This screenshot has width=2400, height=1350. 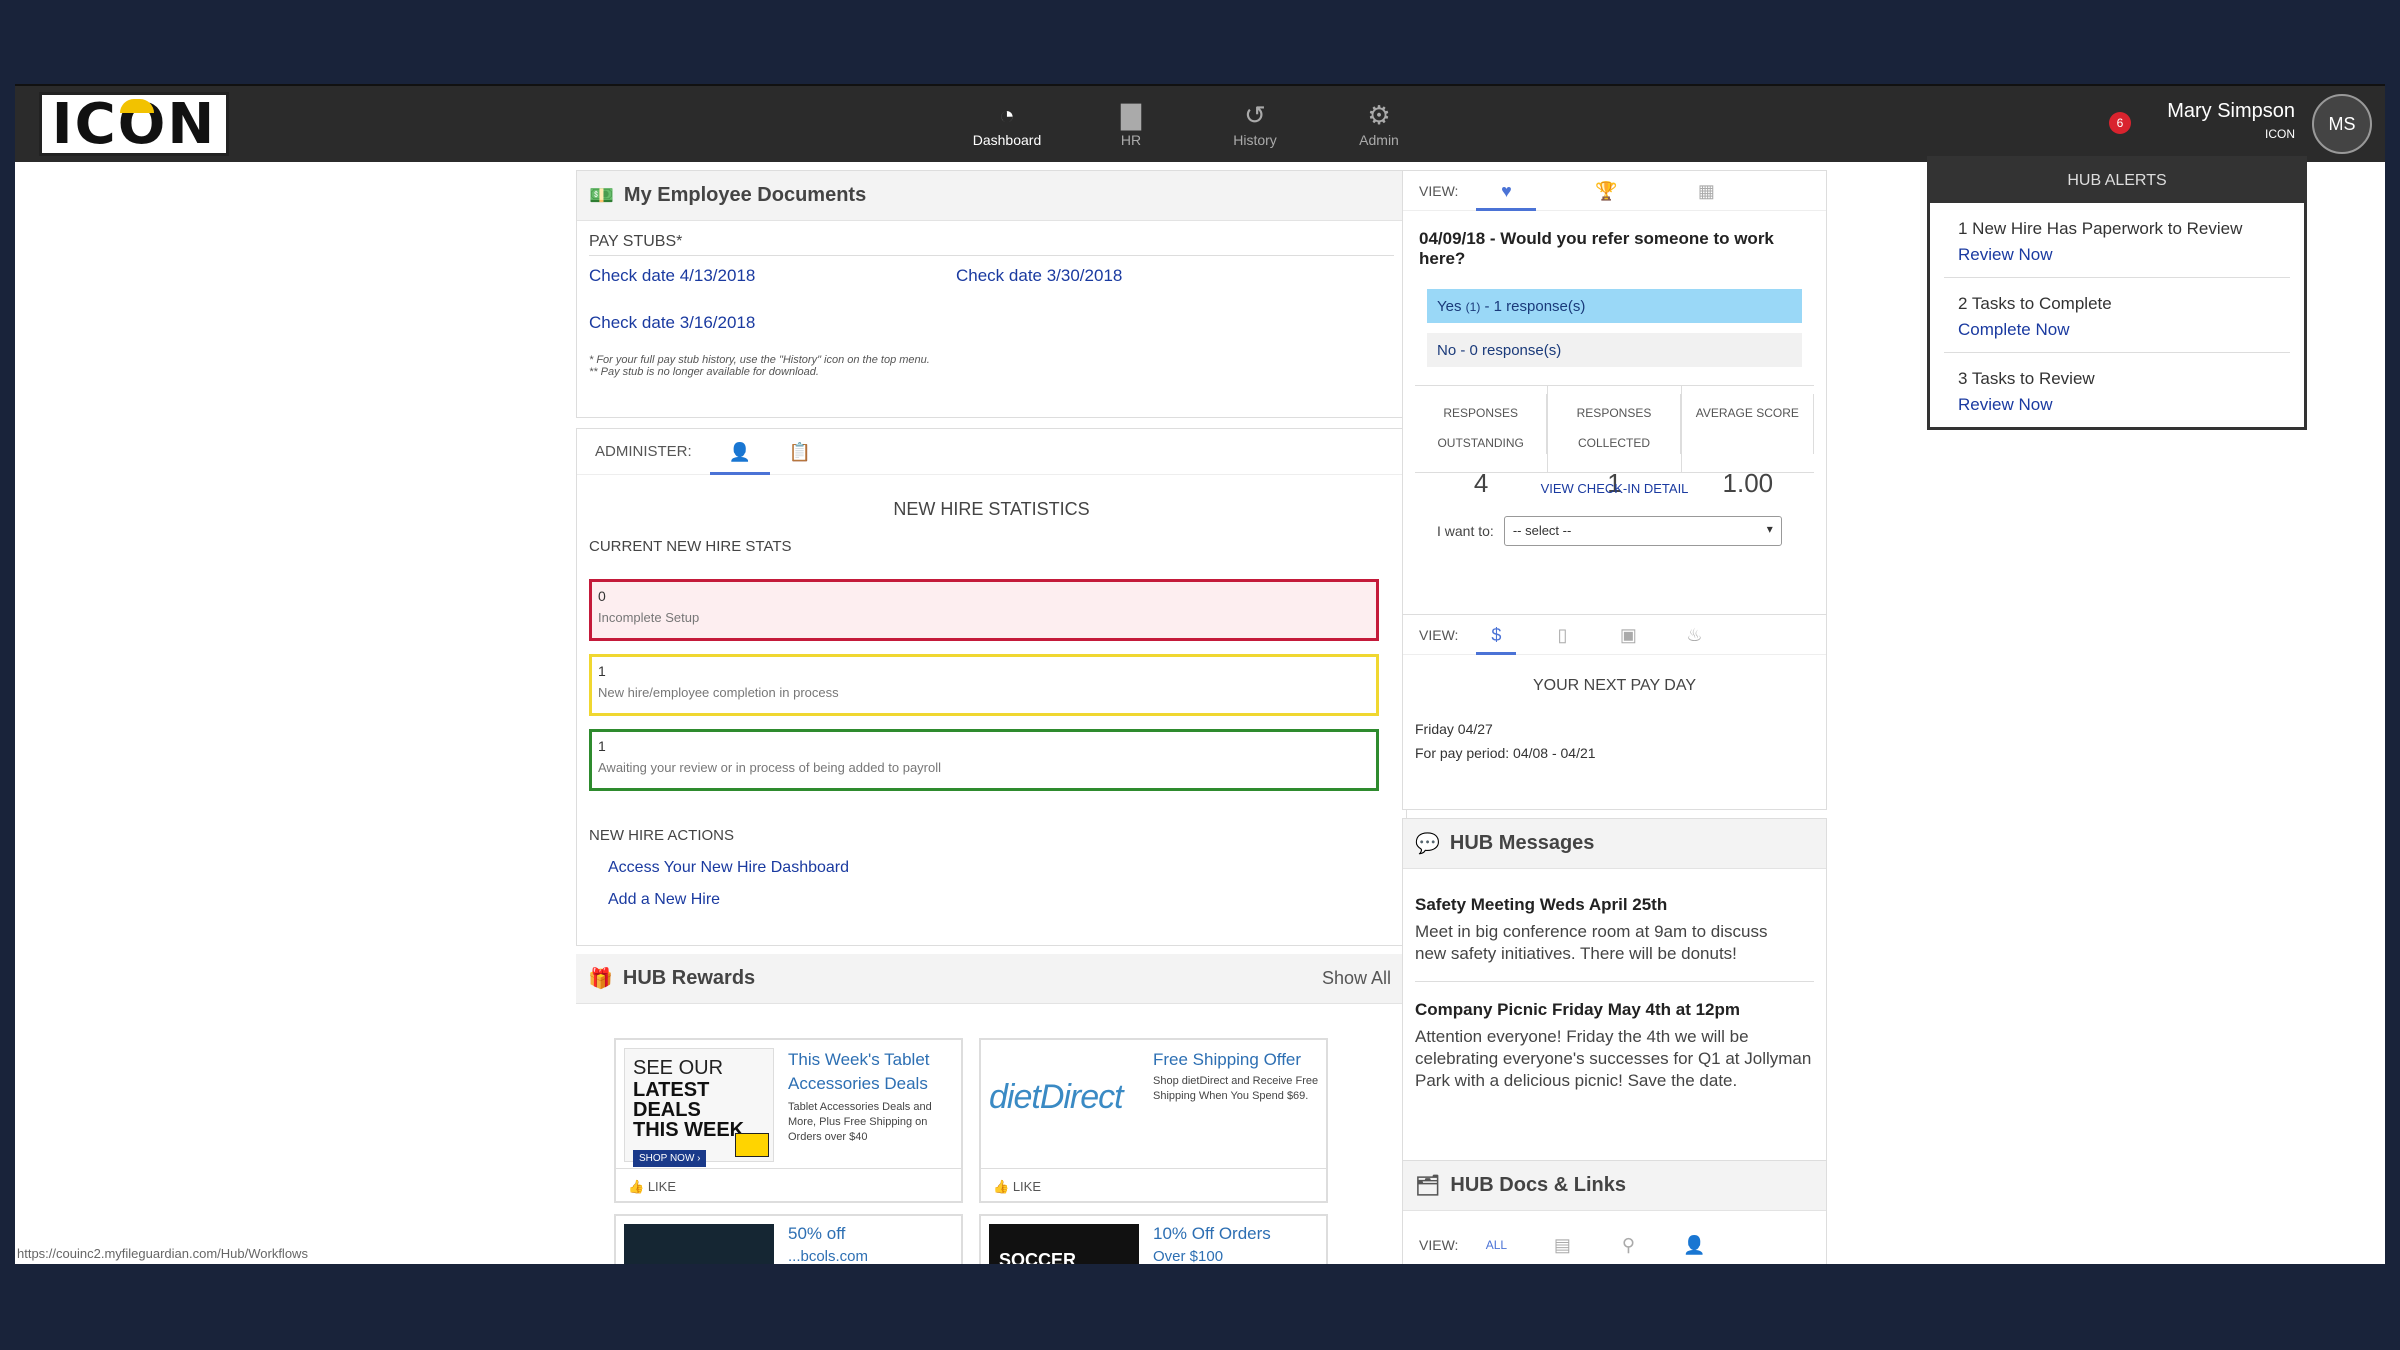 What do you see at coordinates (1007, 115) in the screenshot?
I see `dashboard-icon: ◔` at bounding box center [1007, 115].